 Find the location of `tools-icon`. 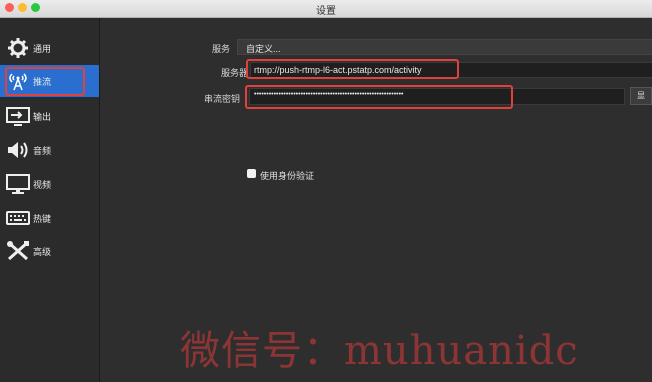

tools-icon is located at coordinates (18, 251).